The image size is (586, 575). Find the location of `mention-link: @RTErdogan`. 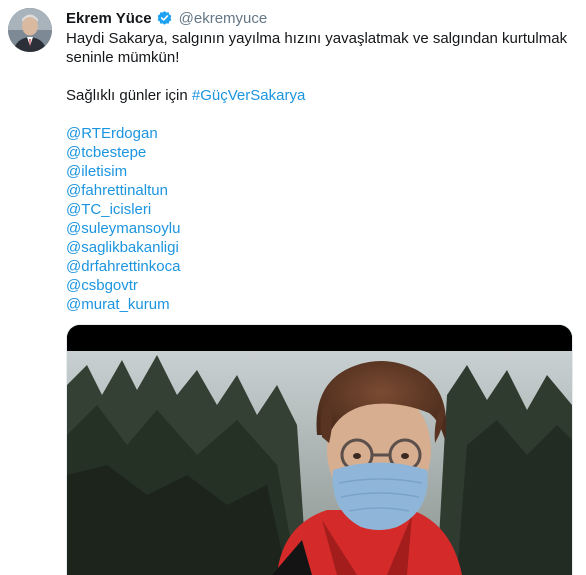

mention-link: @RTErdogan is located at coordinates (318, 133).